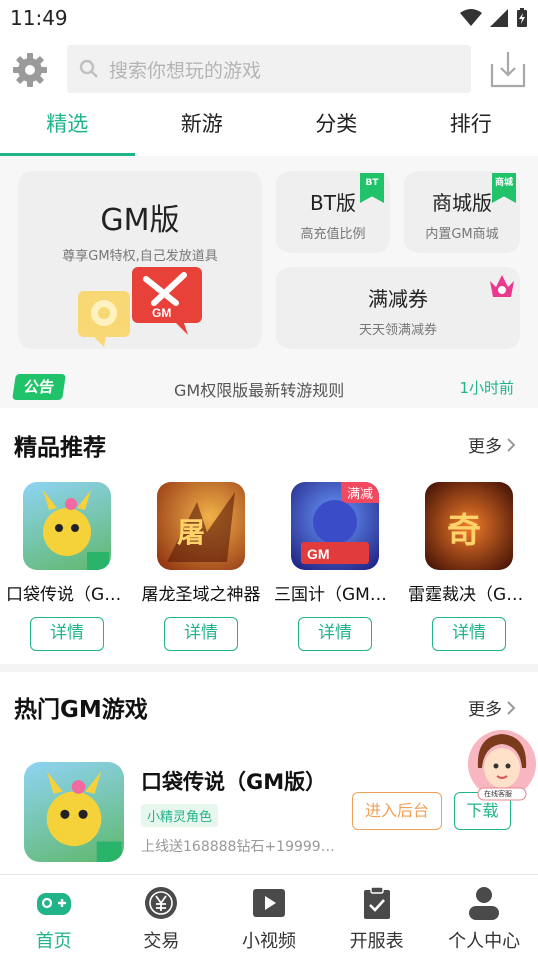 This screenshot has width=538, height=958. What do you see at coordinates (336, 128) in the screenshot?
I see `tab-categories: 分类` at bounding box center [336, 128].